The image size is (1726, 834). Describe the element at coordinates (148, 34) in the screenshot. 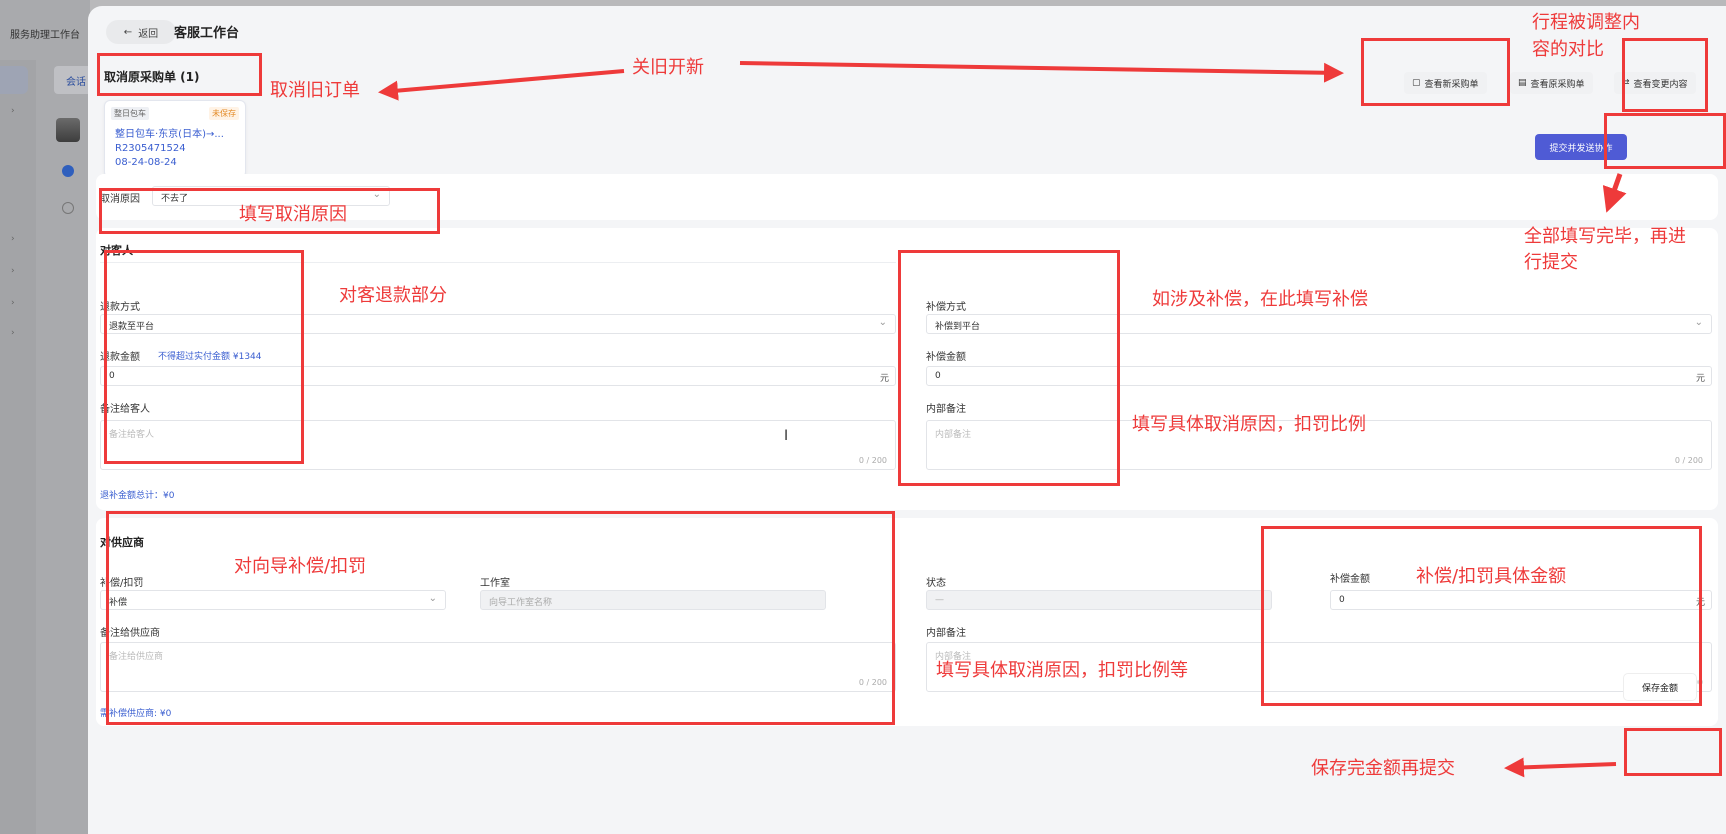

I see `back-button-label: 返回` at that location.